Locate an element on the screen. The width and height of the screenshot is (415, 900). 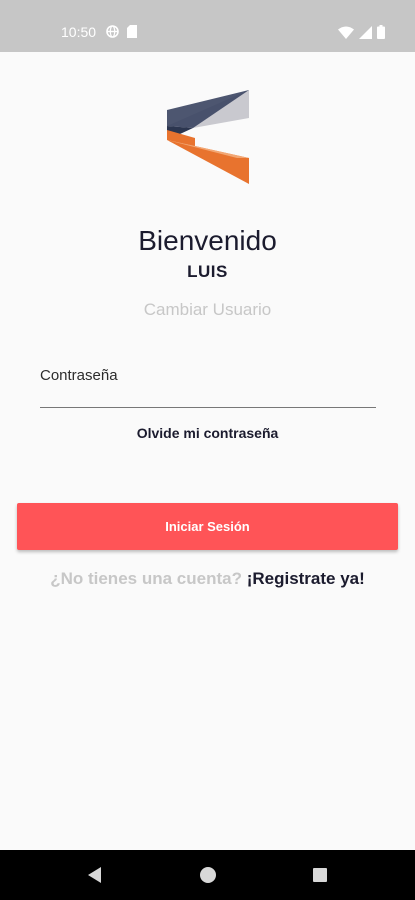
status-time: 10:50 is located at coordinates (79, 32).